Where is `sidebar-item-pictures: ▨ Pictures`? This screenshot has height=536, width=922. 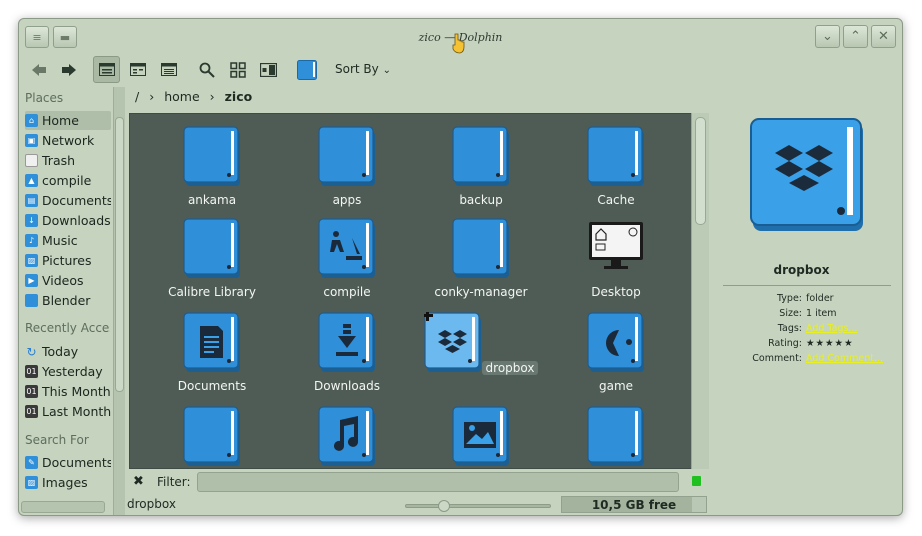
sidebar-item-pictures: ▨ Pictures is located at coordinates (68, 260).